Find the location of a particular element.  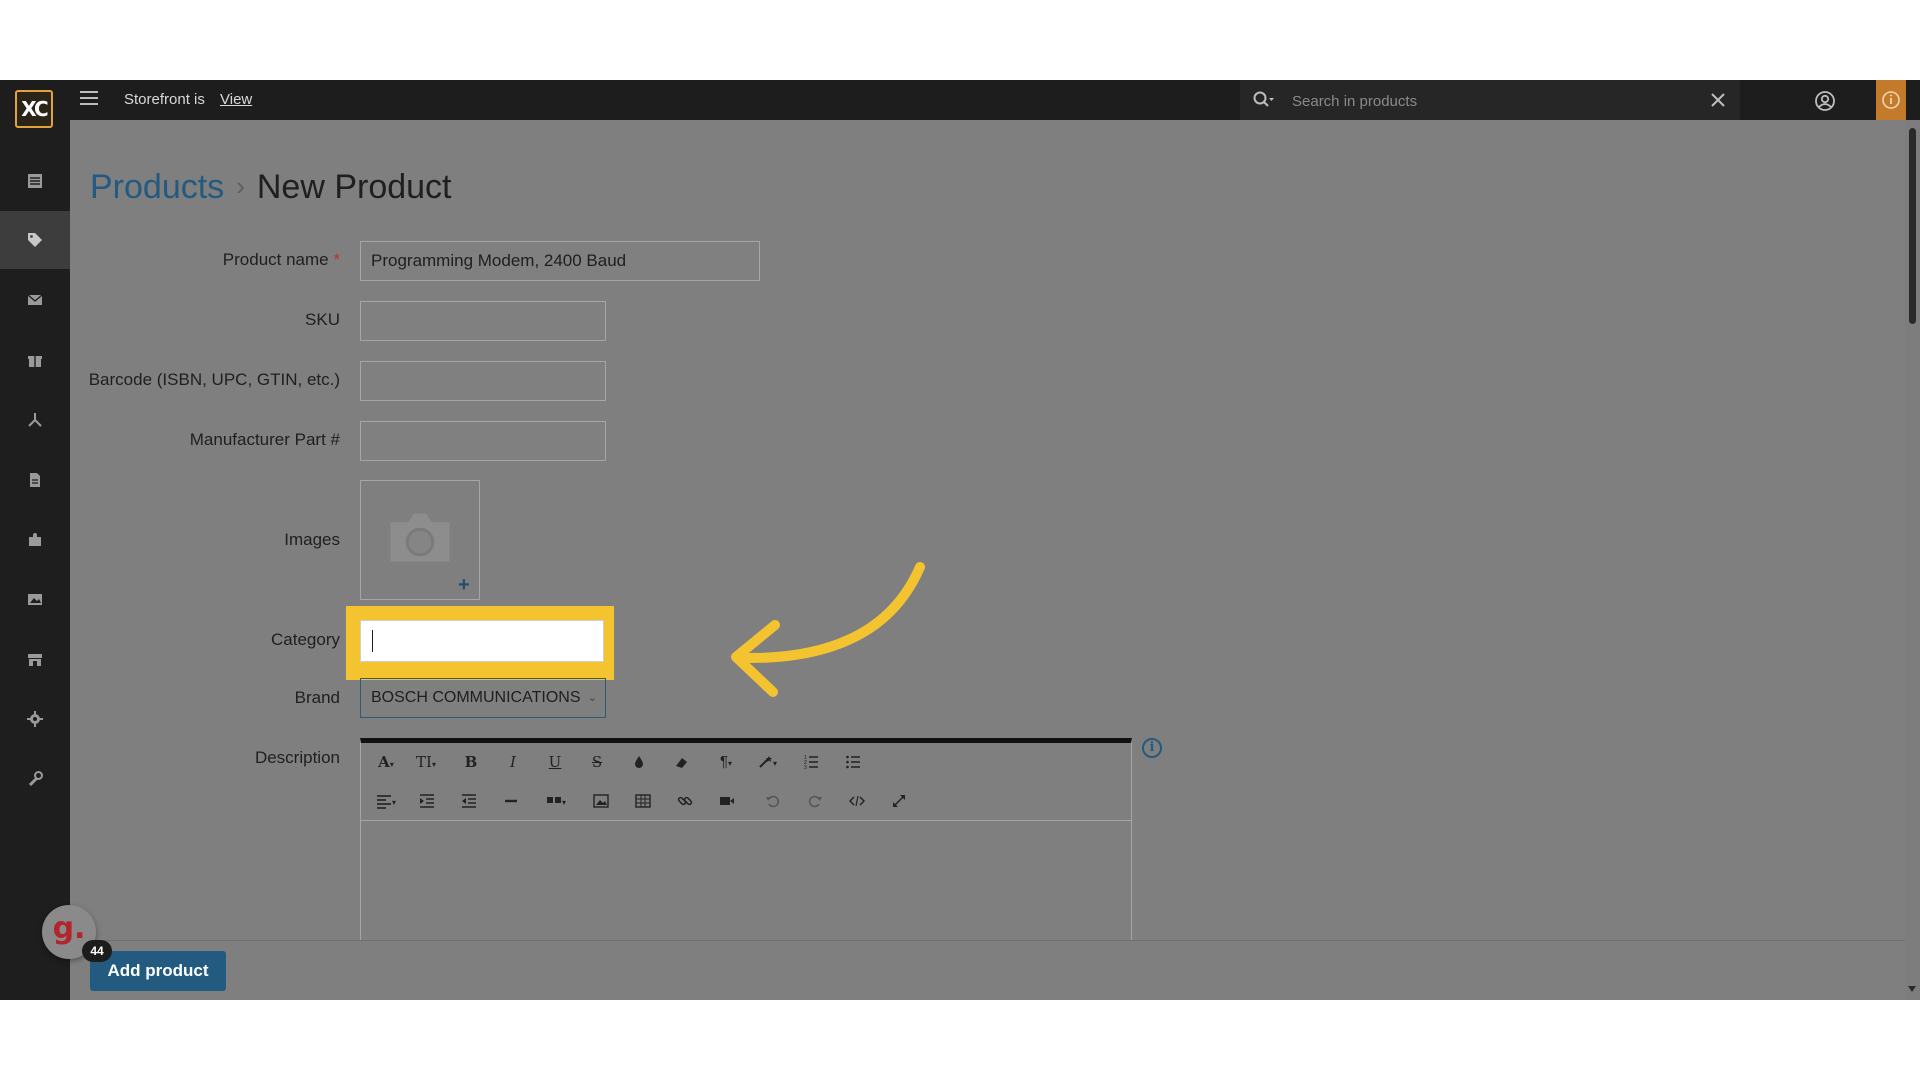

brand-selected-value: BOSCH COMMUNICATIONS is located at coordinates (476, 697).